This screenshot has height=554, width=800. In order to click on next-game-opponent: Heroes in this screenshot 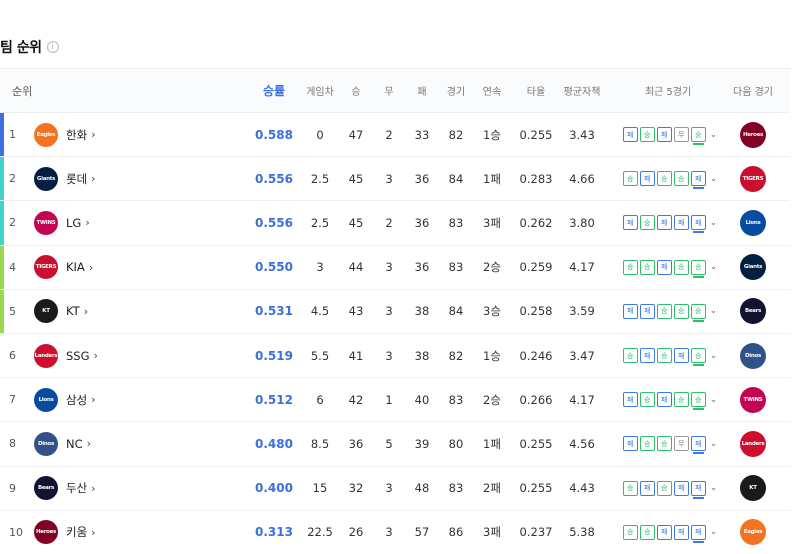, I will do `click(753, 134)`.